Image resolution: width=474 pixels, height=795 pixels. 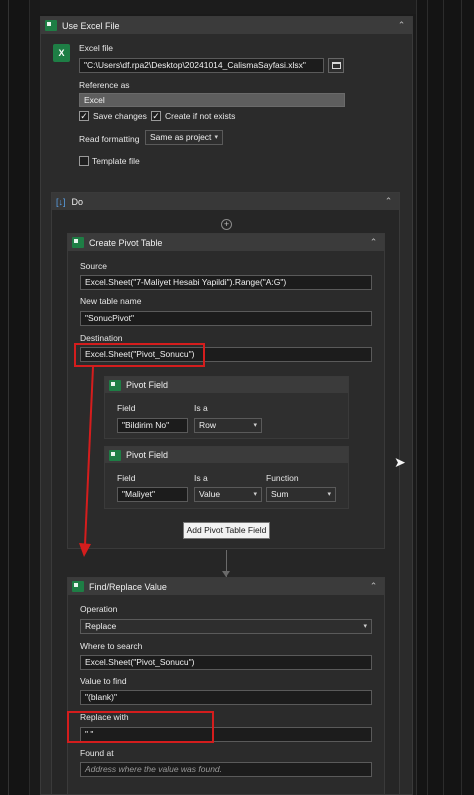 What do you see at coordinates (139, 355) in the screenshot?
I see `destination-highlight-box` at bounding box center [139, 355].